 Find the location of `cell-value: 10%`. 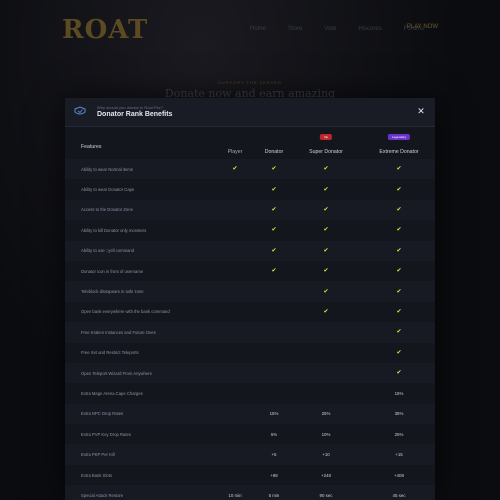

cell-value: 10% is located at coordinates (326, 434).